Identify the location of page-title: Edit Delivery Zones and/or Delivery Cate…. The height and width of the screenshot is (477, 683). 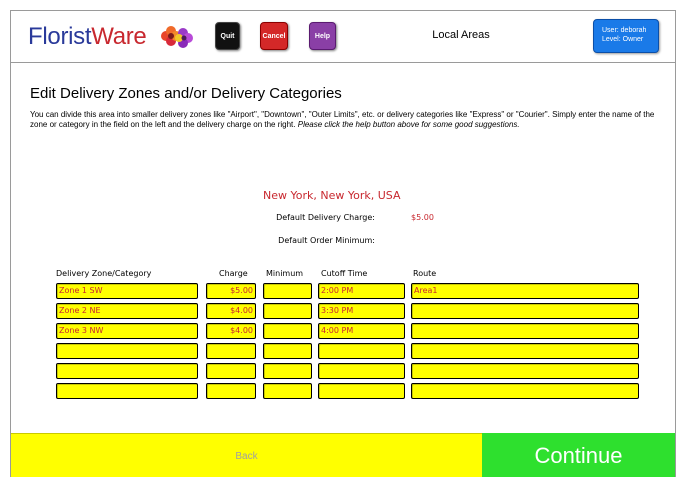
(186, 93).